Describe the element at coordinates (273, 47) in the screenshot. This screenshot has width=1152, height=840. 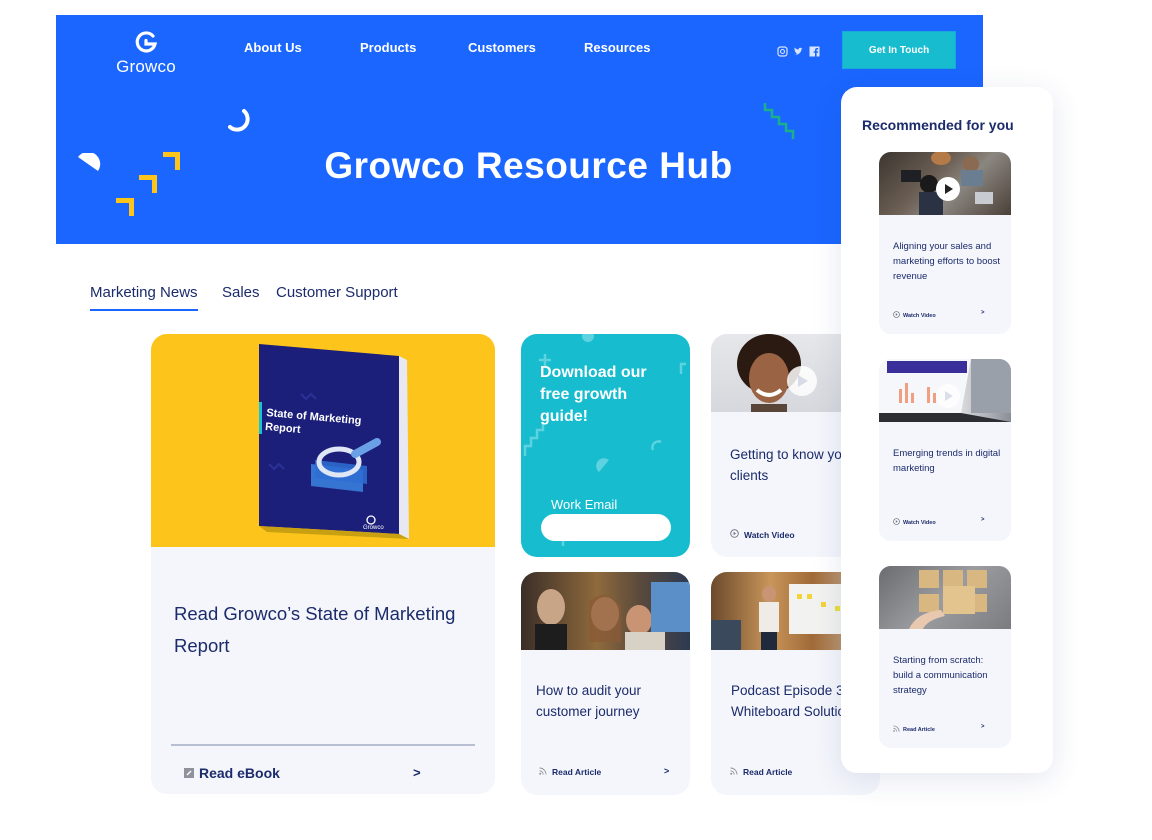
I see `nav-about-us: About Us` at that location.